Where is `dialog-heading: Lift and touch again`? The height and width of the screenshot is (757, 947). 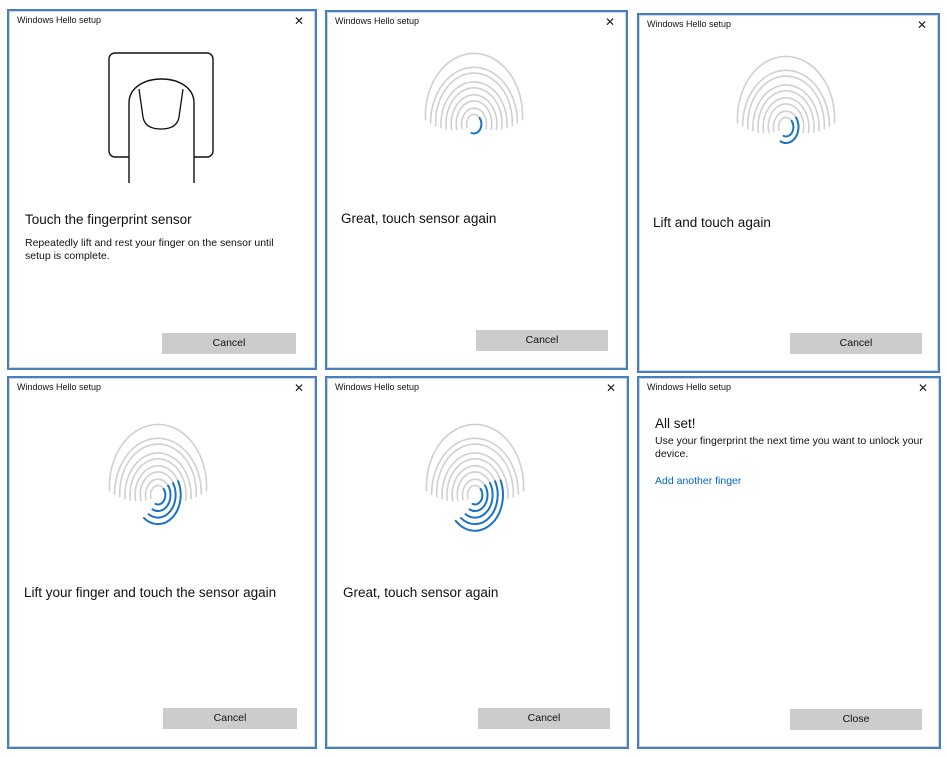
dialog-heading: Lift and touch again is located at coordinates (712, 222).